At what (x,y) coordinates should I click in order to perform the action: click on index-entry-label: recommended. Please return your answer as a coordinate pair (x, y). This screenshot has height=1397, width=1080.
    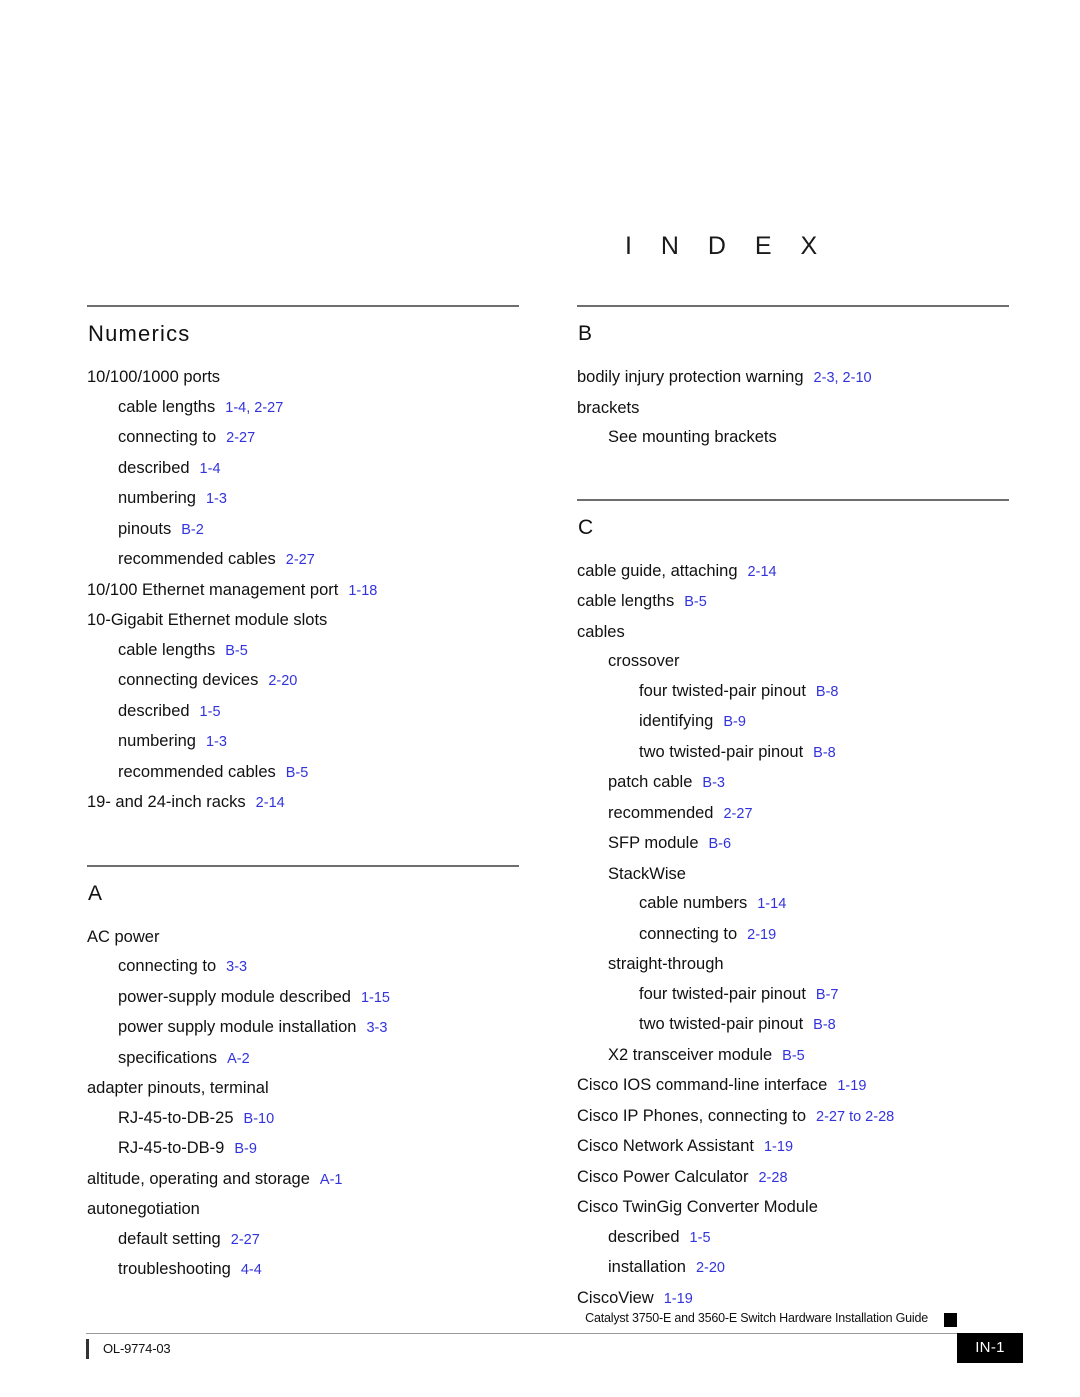
    Looking at the image, I should click on (661, 812).